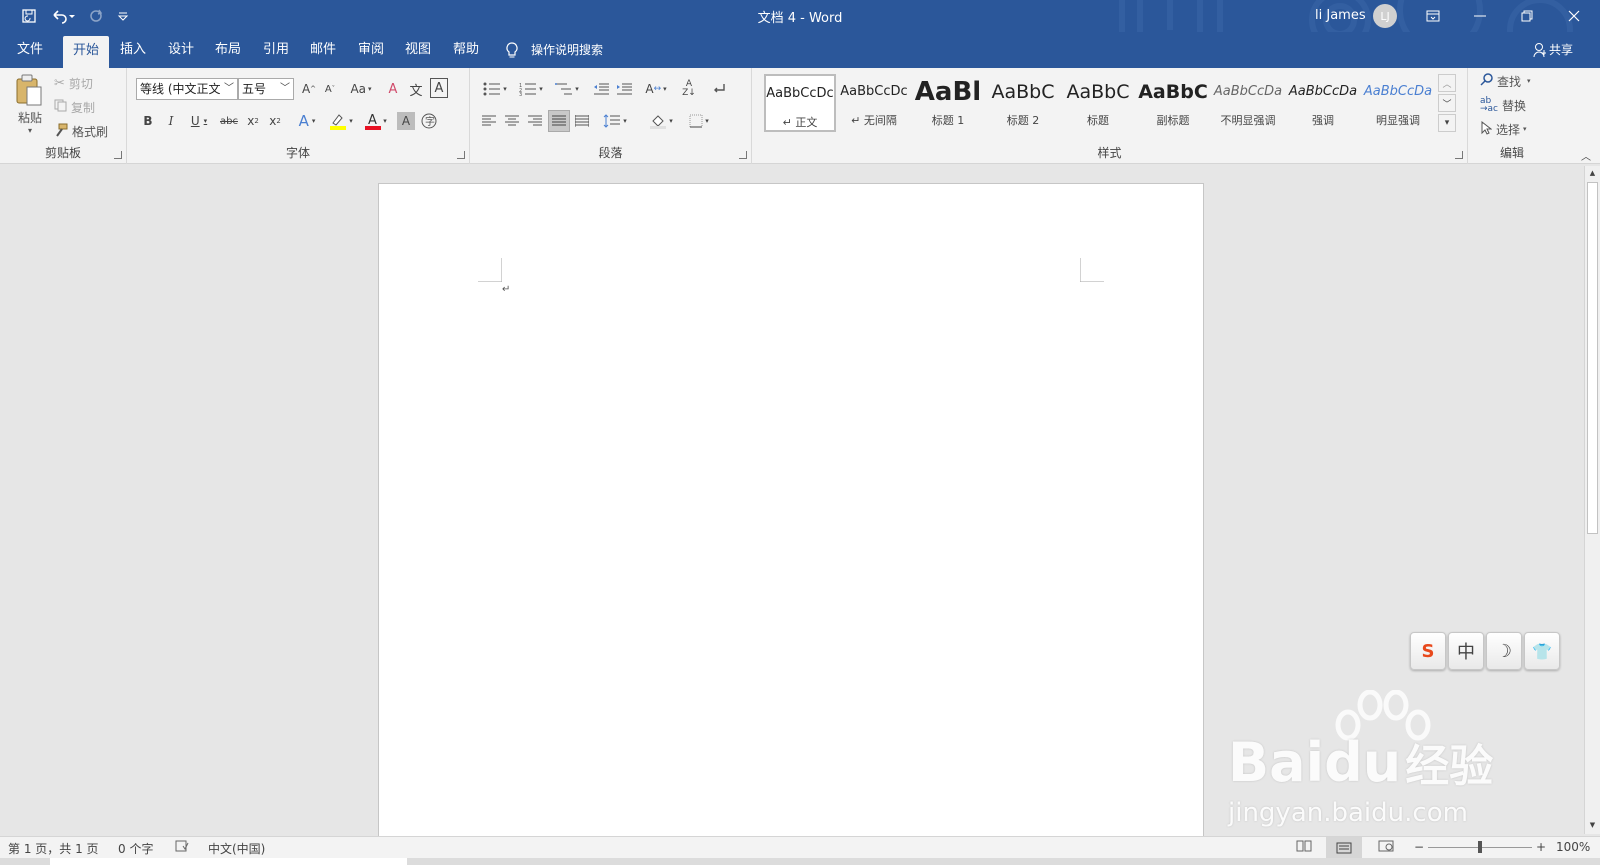  I want to click on user-name: li James, so click(1340, 15).